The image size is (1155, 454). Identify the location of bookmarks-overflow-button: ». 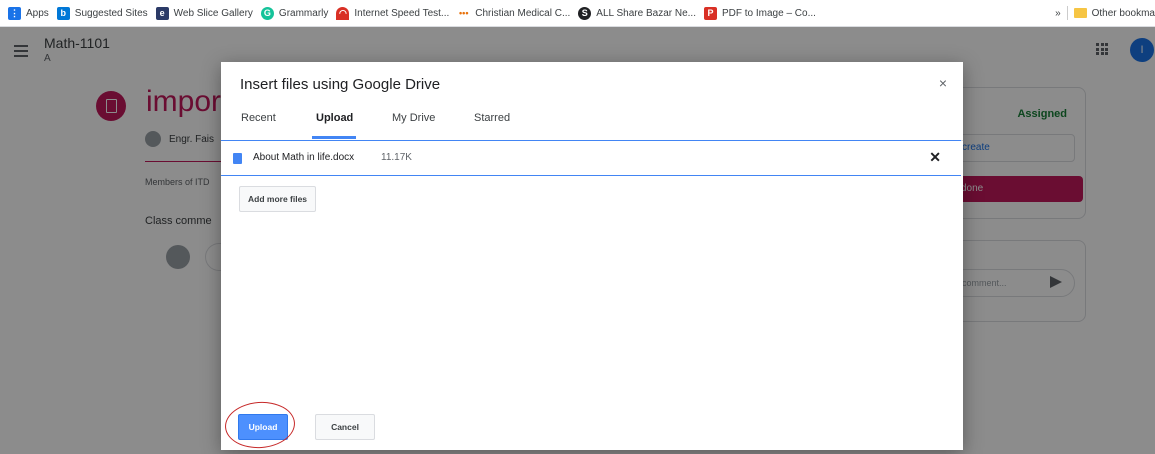
(1058, 13).